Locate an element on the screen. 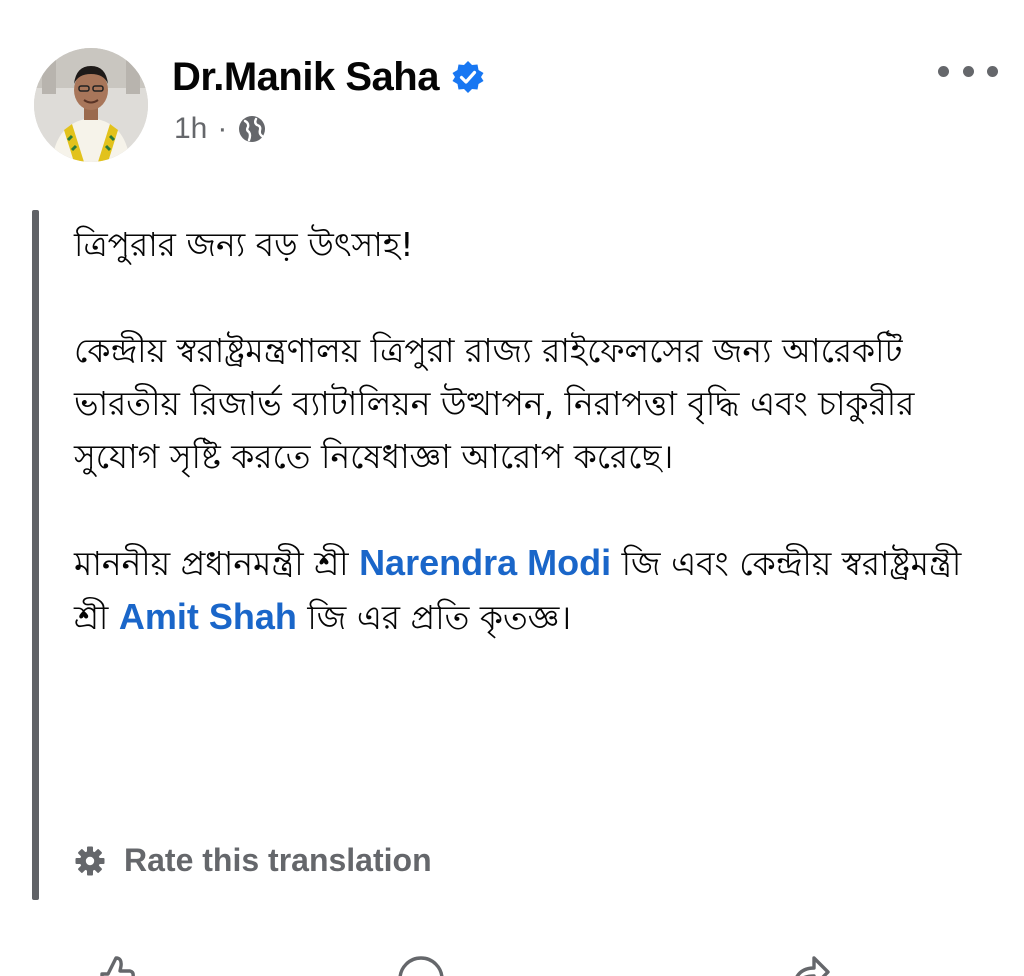 Image resolution: width=1024 pixels, height=976 pixels. share-arrow-icon is located at coordinates (812, 966).